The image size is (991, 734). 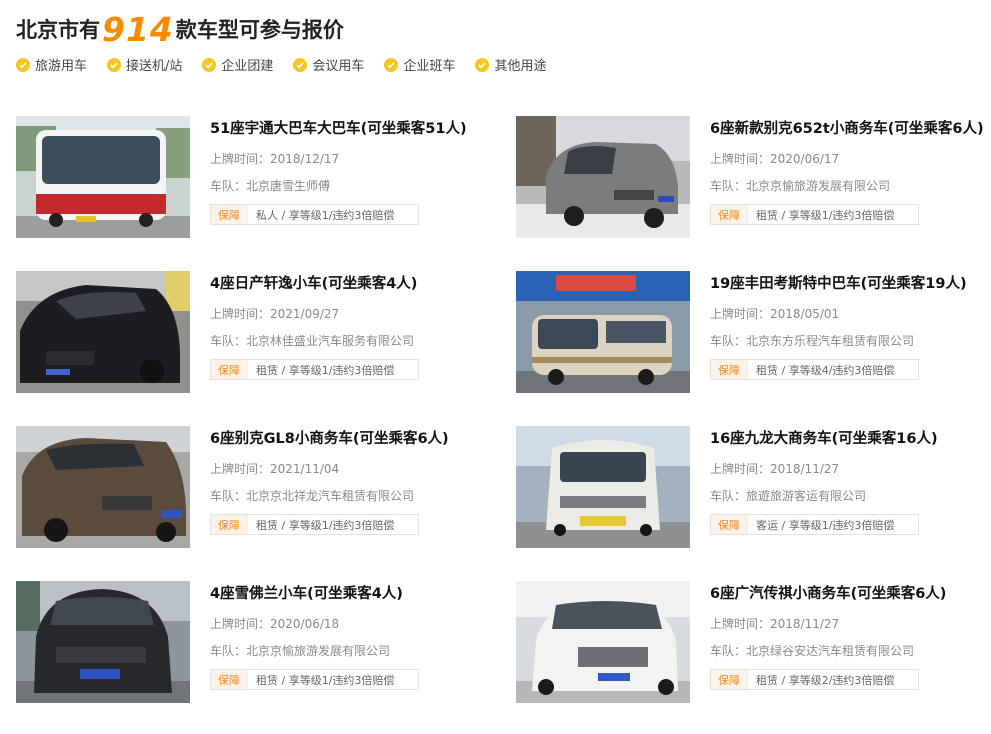 I want to click on plate-date: 上牌时间：2021/11/04, so click(x=275, y=469).